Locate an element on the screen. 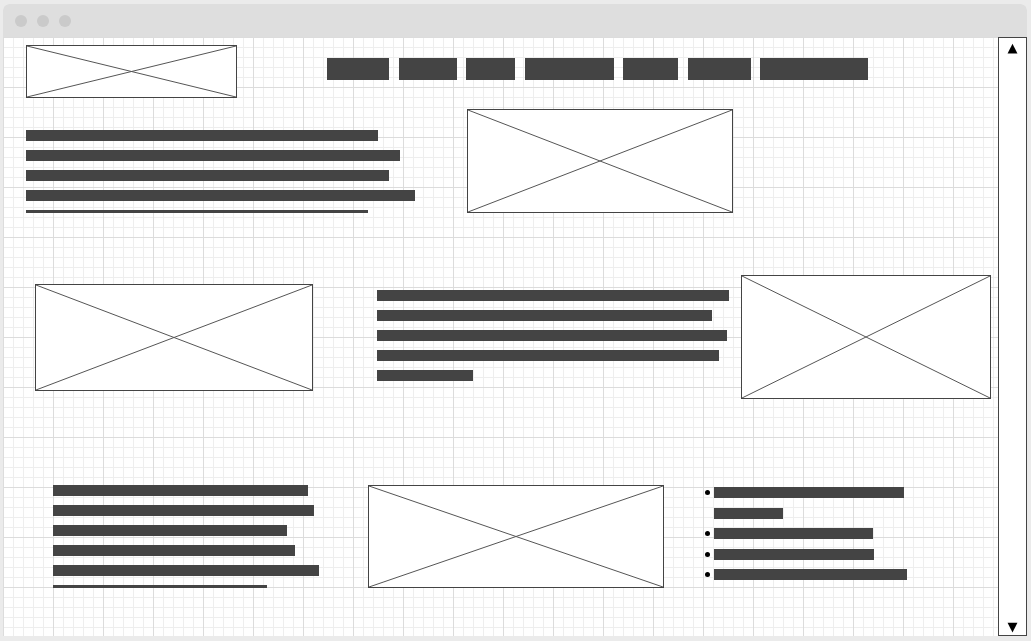  scroll-down-button: ▼ is located at coordinates (1012, 626).